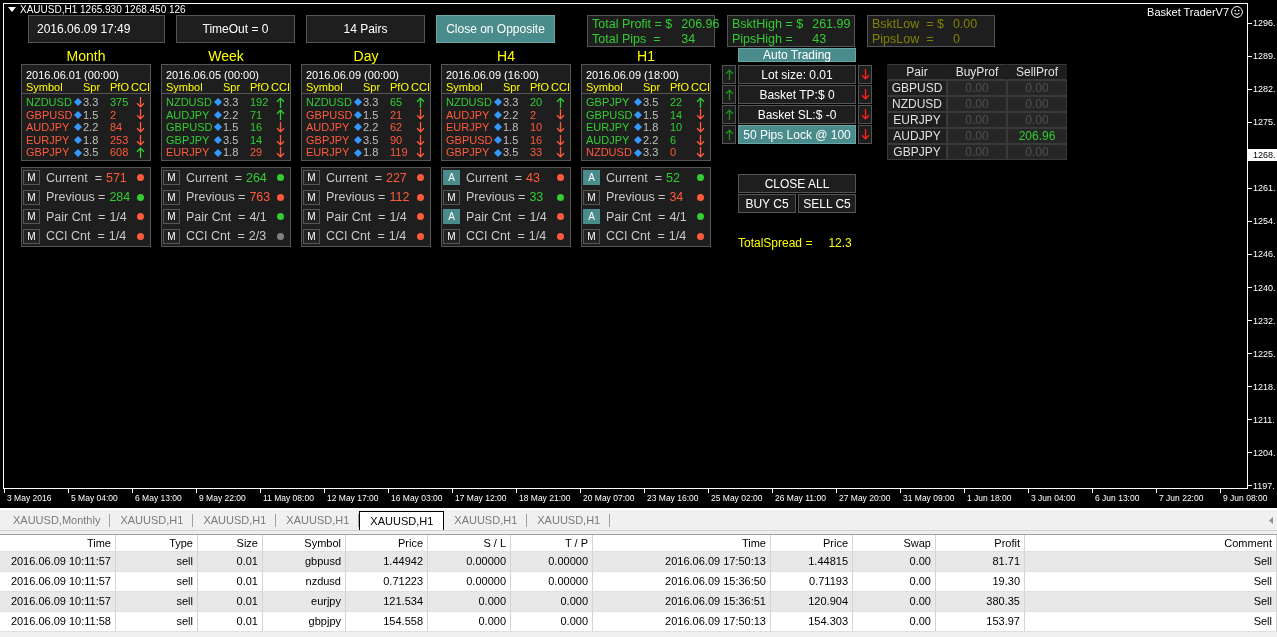 The image size is (1277, 637). What do you see at coordinates (469, 543) in the screenshot?
I see `column-header: S / L` at bounding box center [469, 543].